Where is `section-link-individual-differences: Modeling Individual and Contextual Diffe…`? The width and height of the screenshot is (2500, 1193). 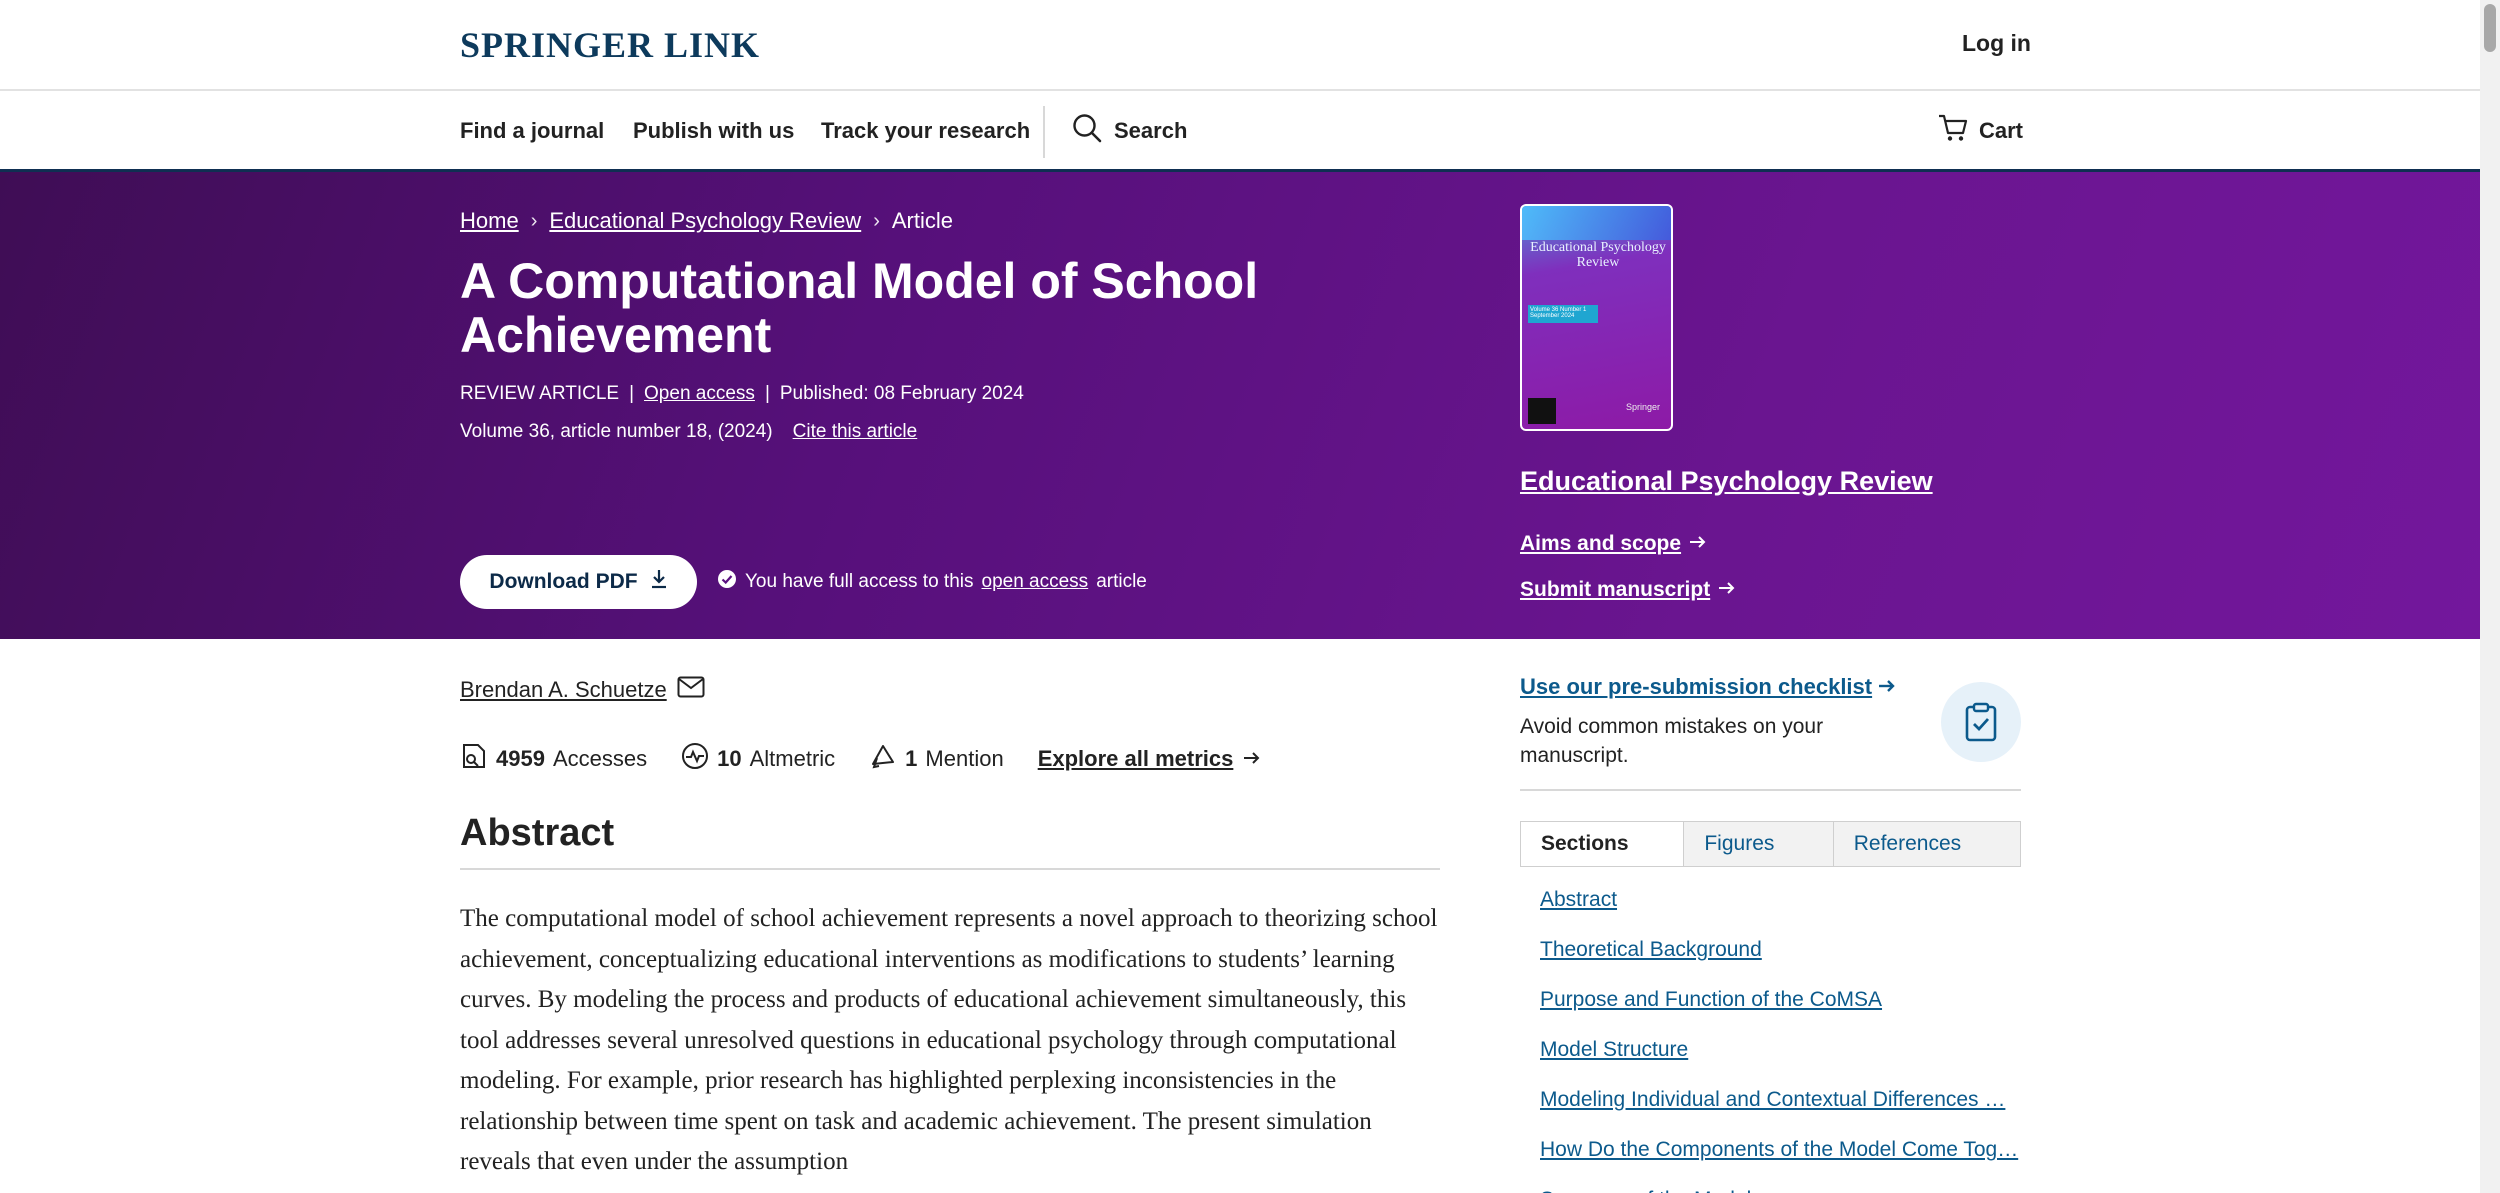
section-link-individual-differences: Modeling Individual and Contextual Diffe… is located at coordinates (1780, 1110).